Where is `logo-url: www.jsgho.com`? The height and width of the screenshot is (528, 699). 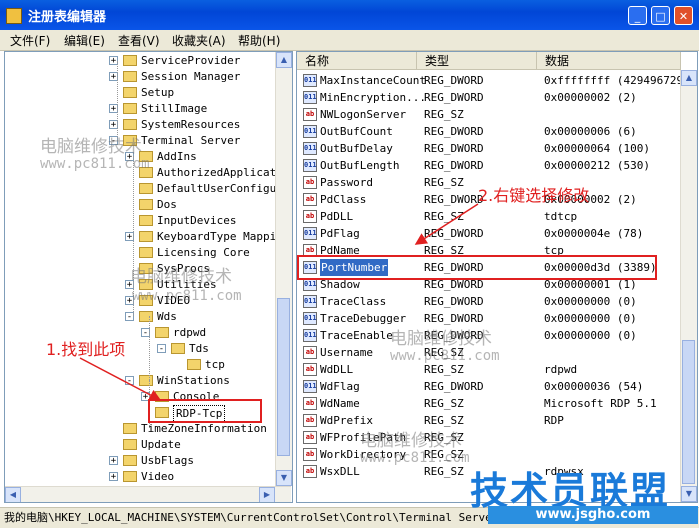
logo-url: www.jsgho.com is located at coordinates (593, 515).